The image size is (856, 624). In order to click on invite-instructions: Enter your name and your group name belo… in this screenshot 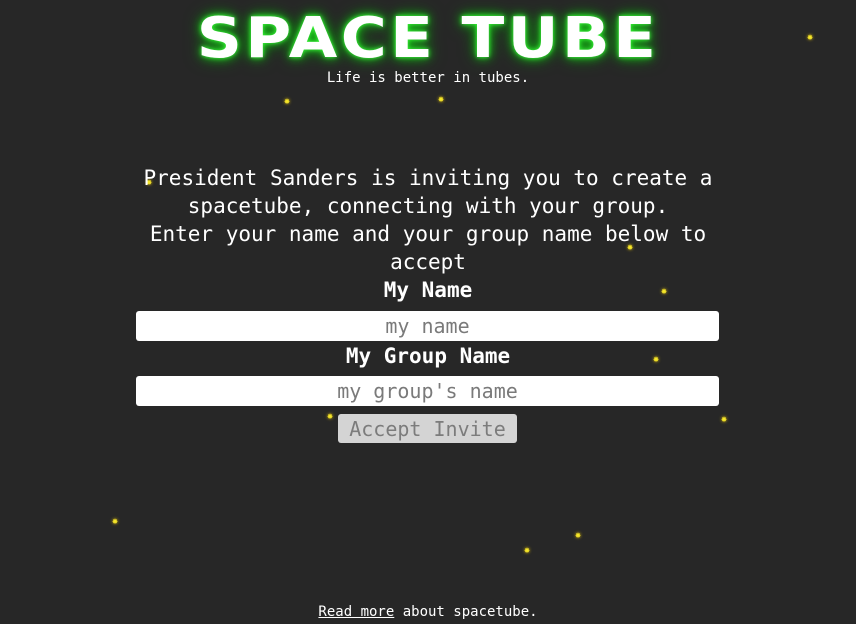, I will do `click(428, 248)`.